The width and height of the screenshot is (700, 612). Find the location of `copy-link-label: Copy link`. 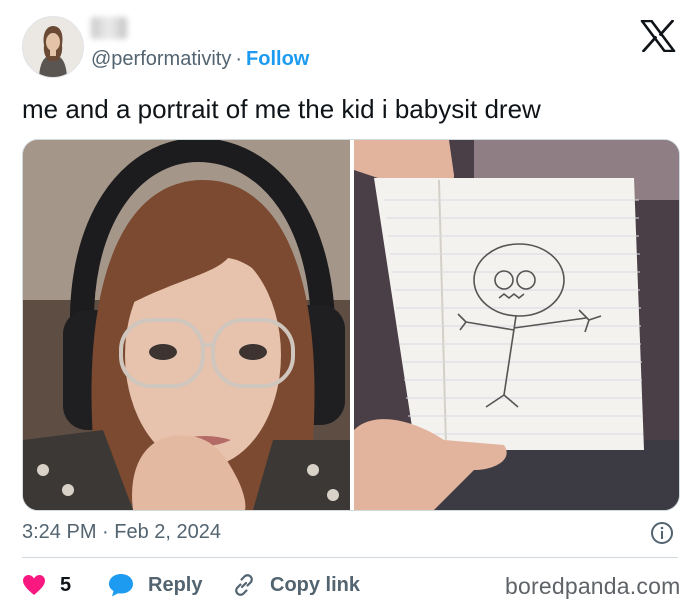

copy-link-label: Copy link is located at coordinates (315, 584).